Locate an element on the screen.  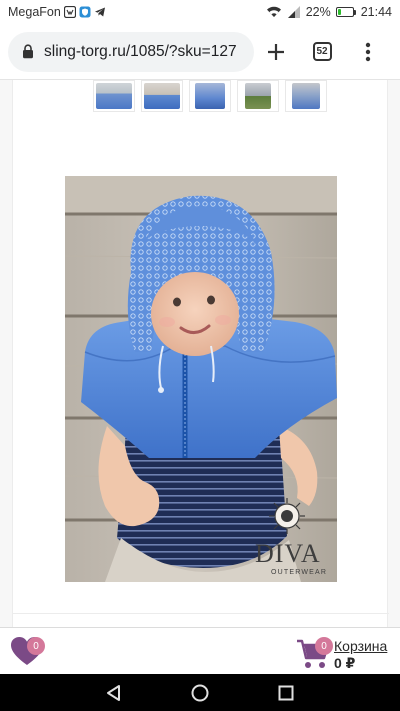
diva-logo-subtext: OUTERWEAR is located at coordinates (299, 572).